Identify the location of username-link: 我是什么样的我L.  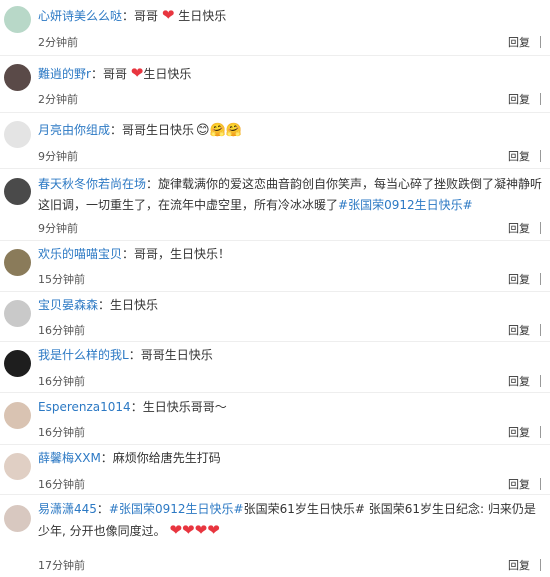
(83, 355).